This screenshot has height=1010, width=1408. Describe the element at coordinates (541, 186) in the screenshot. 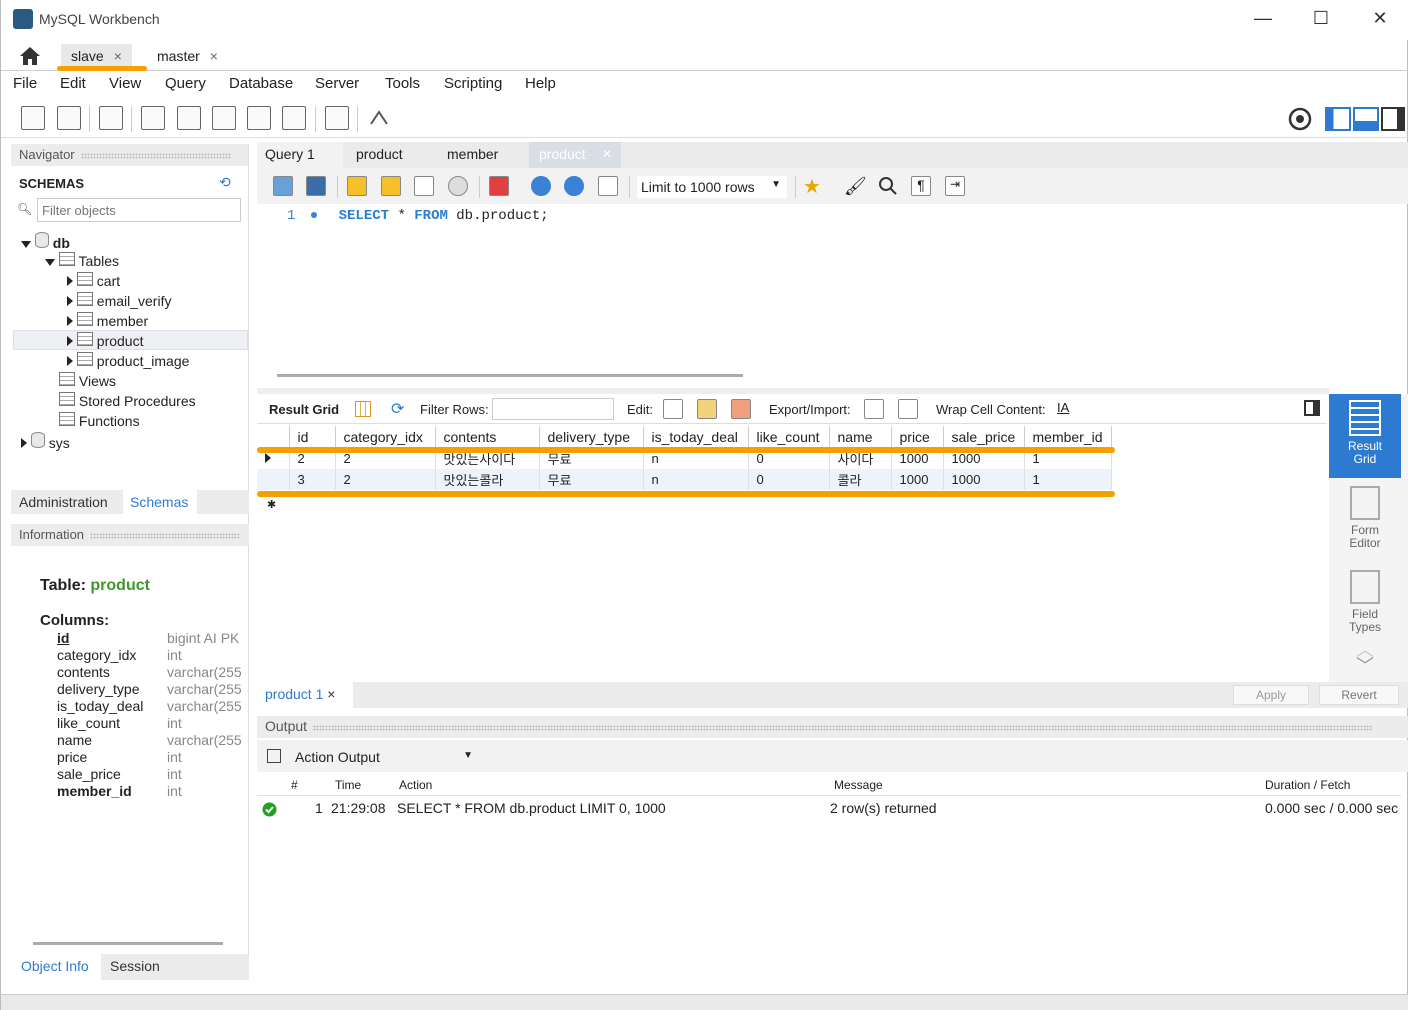

I see `commit-icon` at that location.